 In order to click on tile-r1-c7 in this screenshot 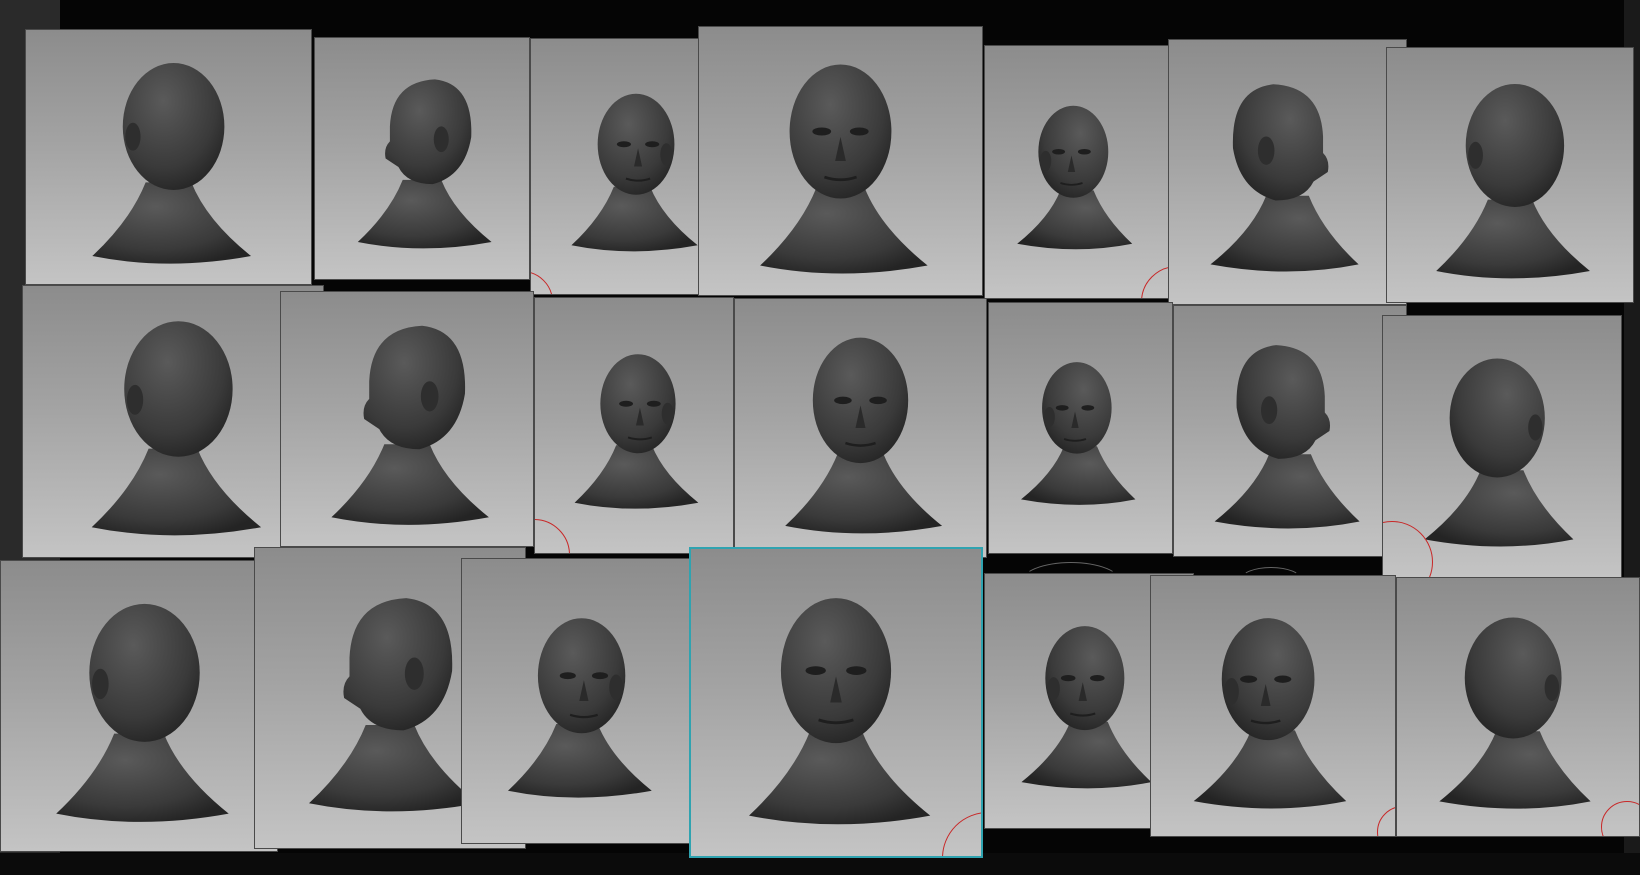, I will do `click(1510, 175)`.